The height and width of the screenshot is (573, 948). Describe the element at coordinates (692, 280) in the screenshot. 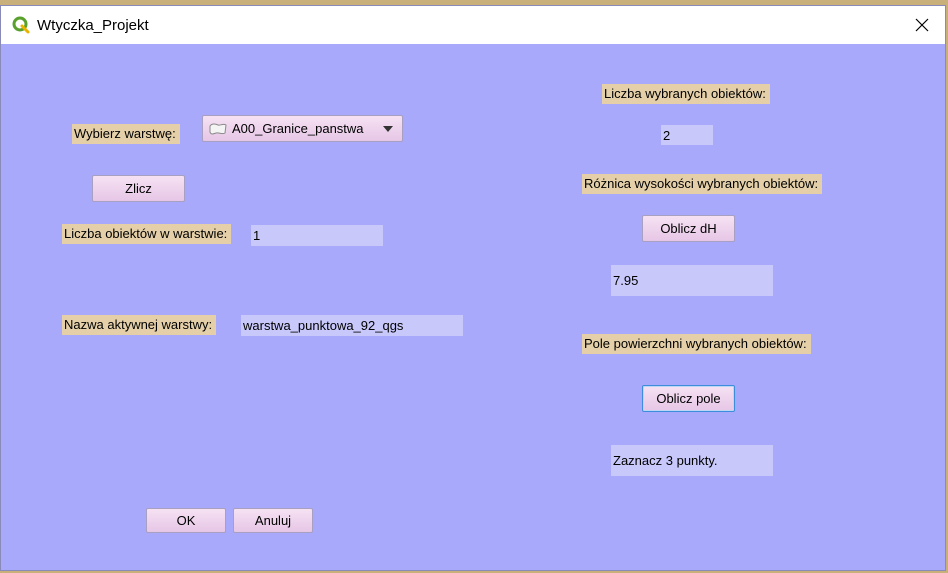

I see `height-diff-field: 7.95` at that location.